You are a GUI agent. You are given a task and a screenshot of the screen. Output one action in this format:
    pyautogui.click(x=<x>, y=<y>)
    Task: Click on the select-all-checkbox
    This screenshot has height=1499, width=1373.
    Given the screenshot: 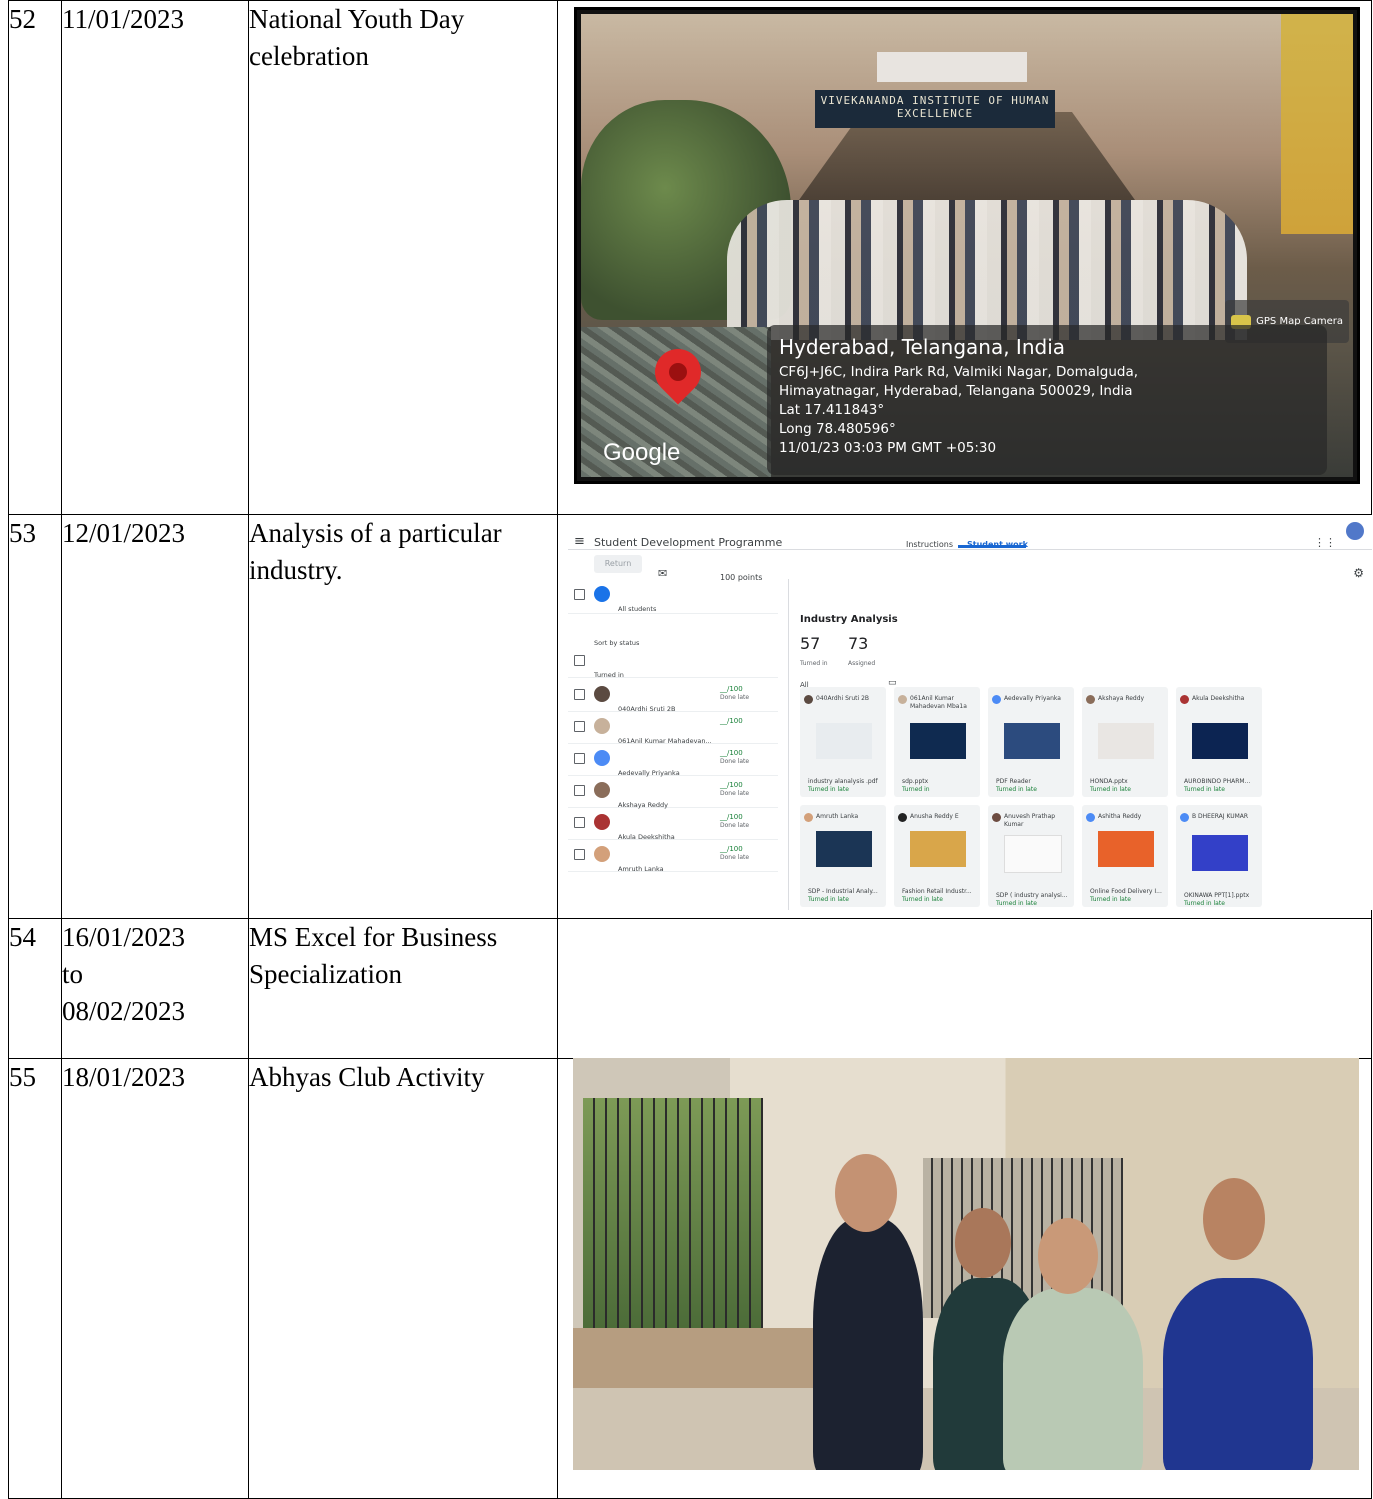 What is the action you would take?
    pyautogui.click(x=579, y=594)
    